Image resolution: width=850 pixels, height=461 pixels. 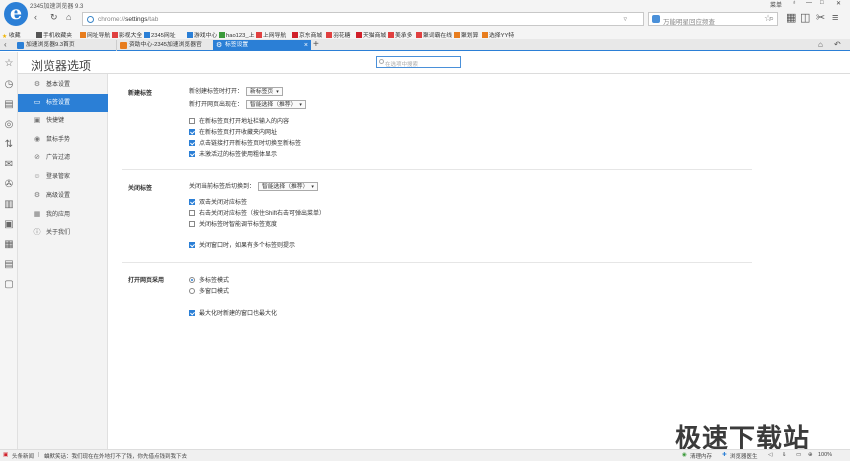 What do you see at coordinates (63, 121) in the screenshot?
I see `sidebar-item-shortcuts: ▣ 快捷键` at bounding box center [63, 121].